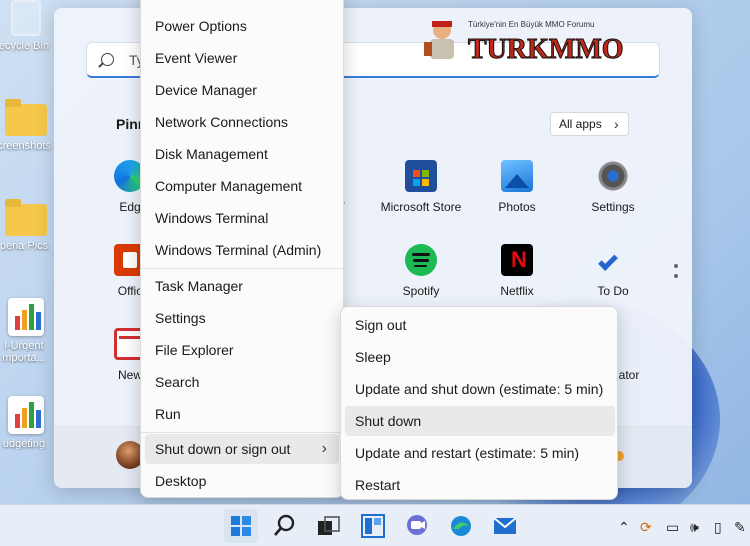  What do you see at coordinates (242, 218) in the screenshot?
I see `menu-item-windows-terminal: Windows Terminal` at bounding box center [242, 218].